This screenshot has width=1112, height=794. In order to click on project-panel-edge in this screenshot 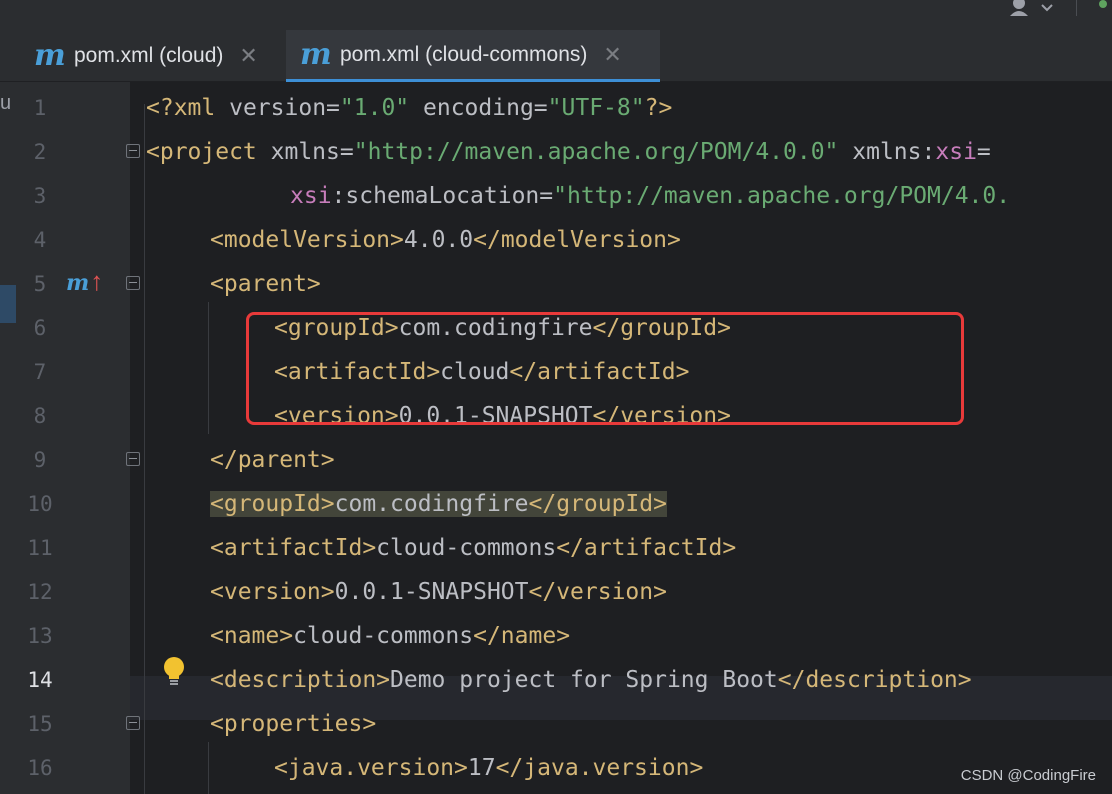, I will do `click(9, 438)`.